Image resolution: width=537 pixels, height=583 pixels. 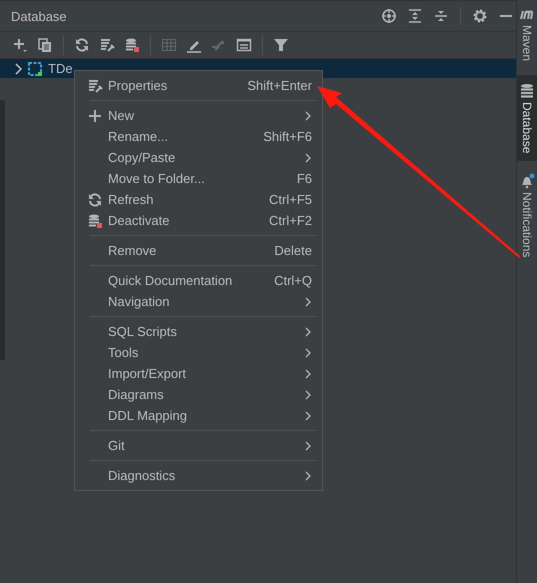 What do you see at coordinates (304, 178) in the screenshot?
I see `shortcut: F6` at bounding box center [304, 178].